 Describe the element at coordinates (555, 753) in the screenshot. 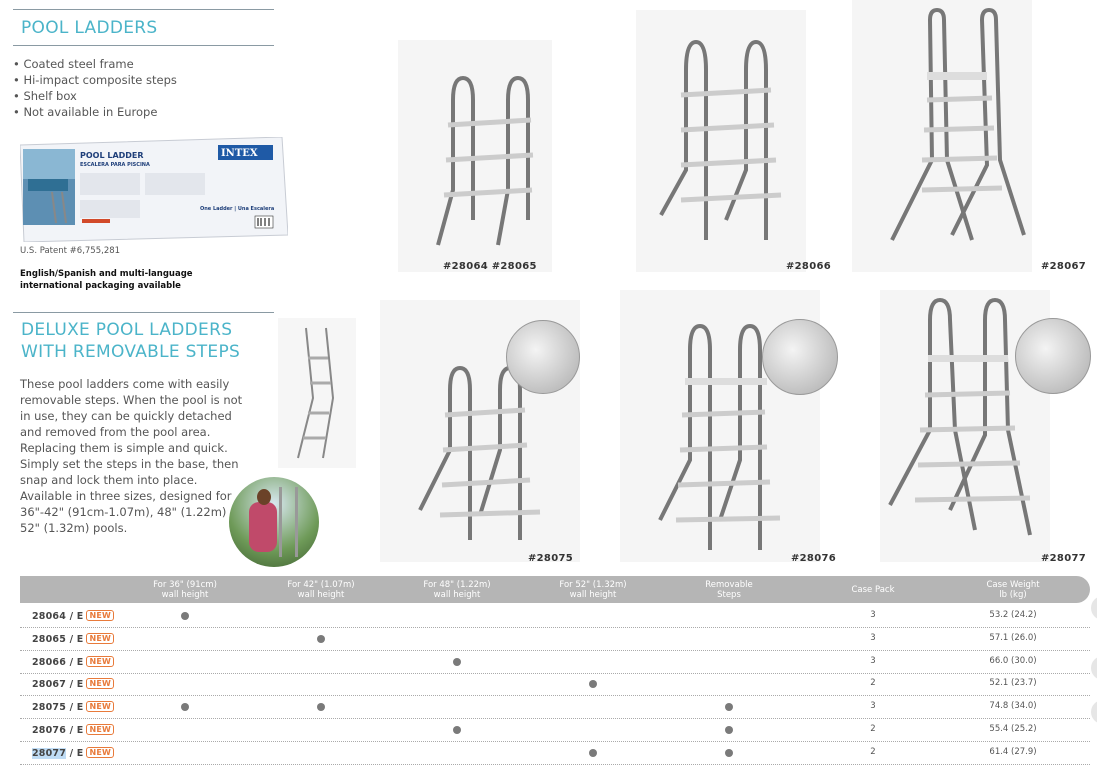

I see `table-row: 28077 / E NEW 2 61.4 (27.9)` at that location.